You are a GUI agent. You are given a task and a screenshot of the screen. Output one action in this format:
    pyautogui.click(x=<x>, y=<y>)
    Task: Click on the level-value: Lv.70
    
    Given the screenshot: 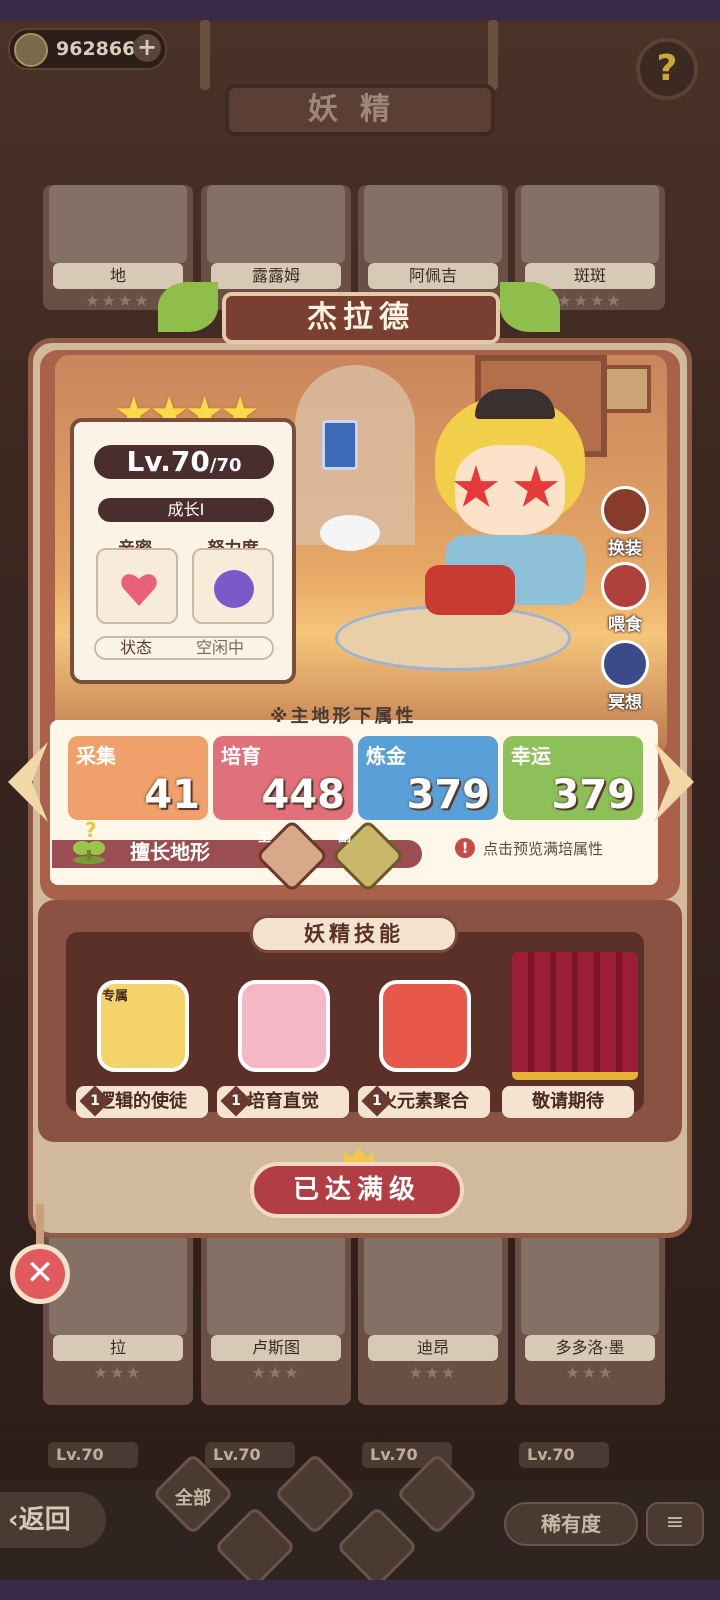 What is the action you would take?
    pyautogui.click(x=168, y=461)
    